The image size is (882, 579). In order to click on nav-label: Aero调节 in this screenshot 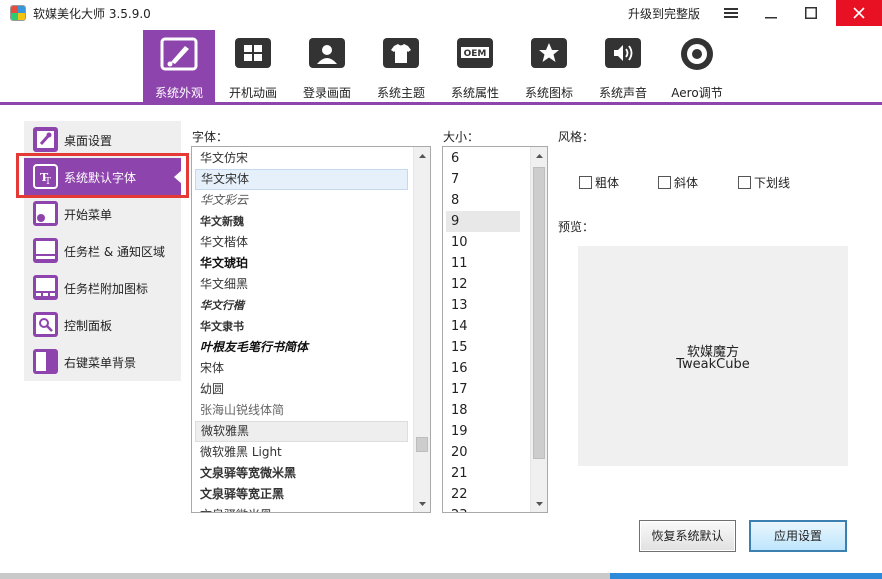, I will do `click(697, 93)`.